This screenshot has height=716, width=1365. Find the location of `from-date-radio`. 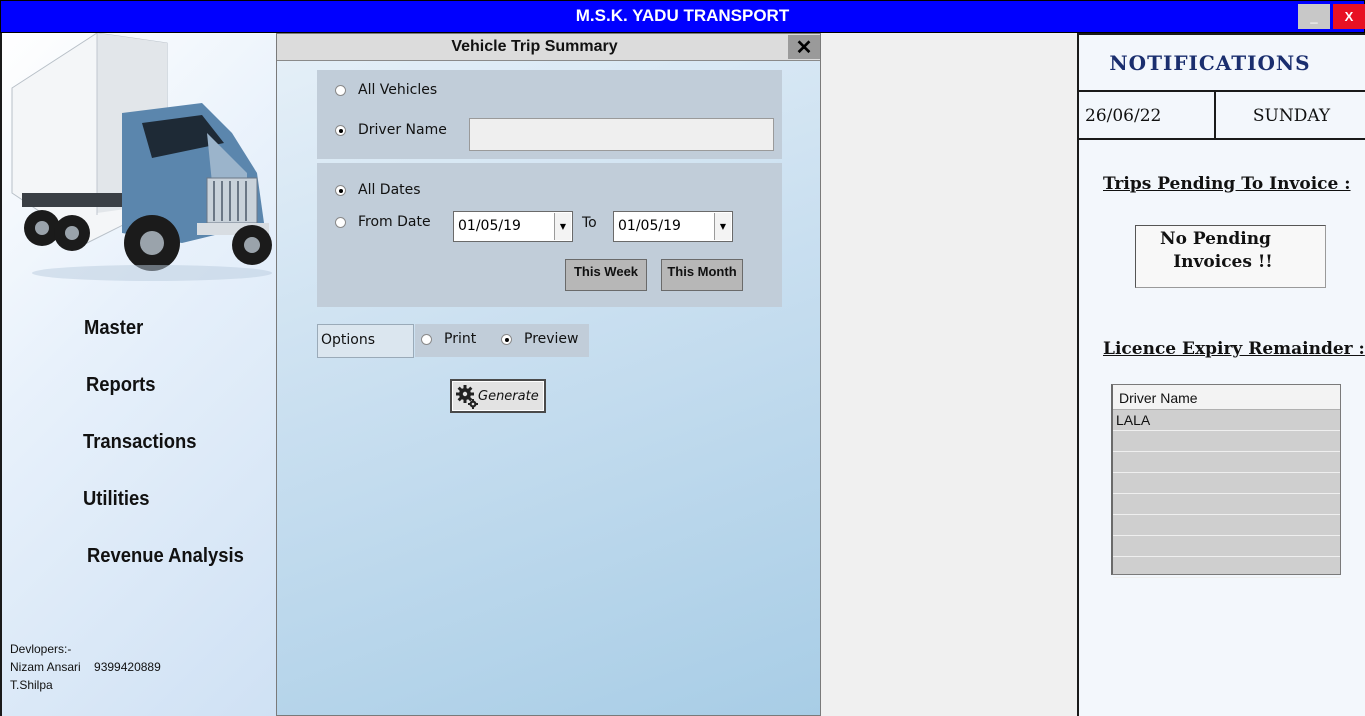

from-date-radio is located at coordinates (340, 222).